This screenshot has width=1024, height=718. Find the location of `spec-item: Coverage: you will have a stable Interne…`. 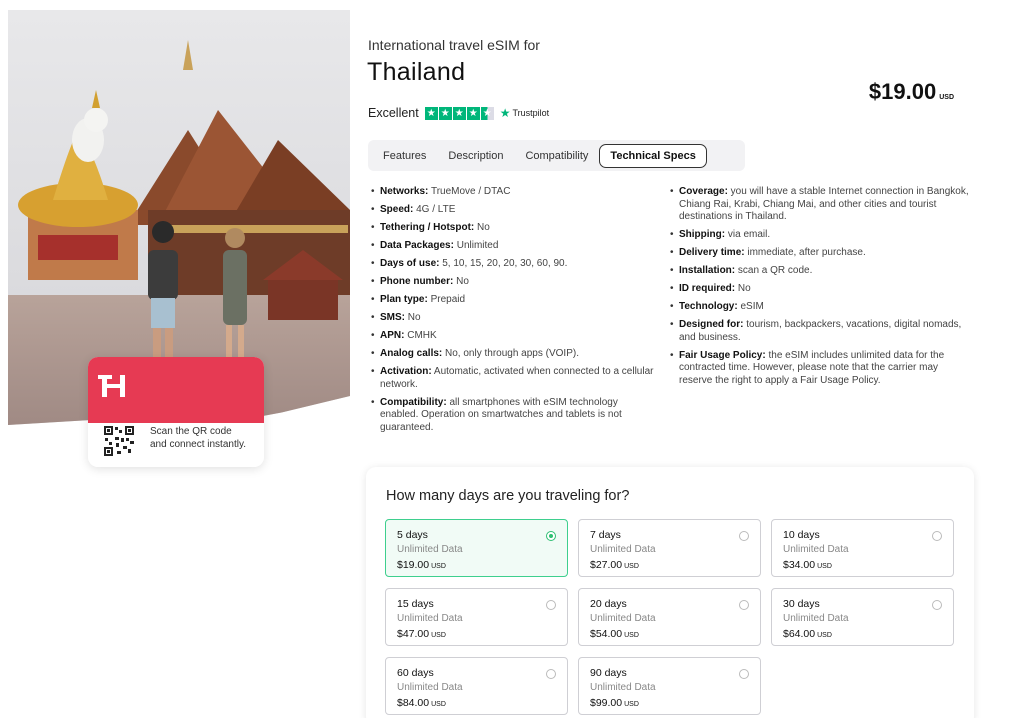

spec-item: Coverage: you will have a stable Interne… is located at coordinates (819, 205).